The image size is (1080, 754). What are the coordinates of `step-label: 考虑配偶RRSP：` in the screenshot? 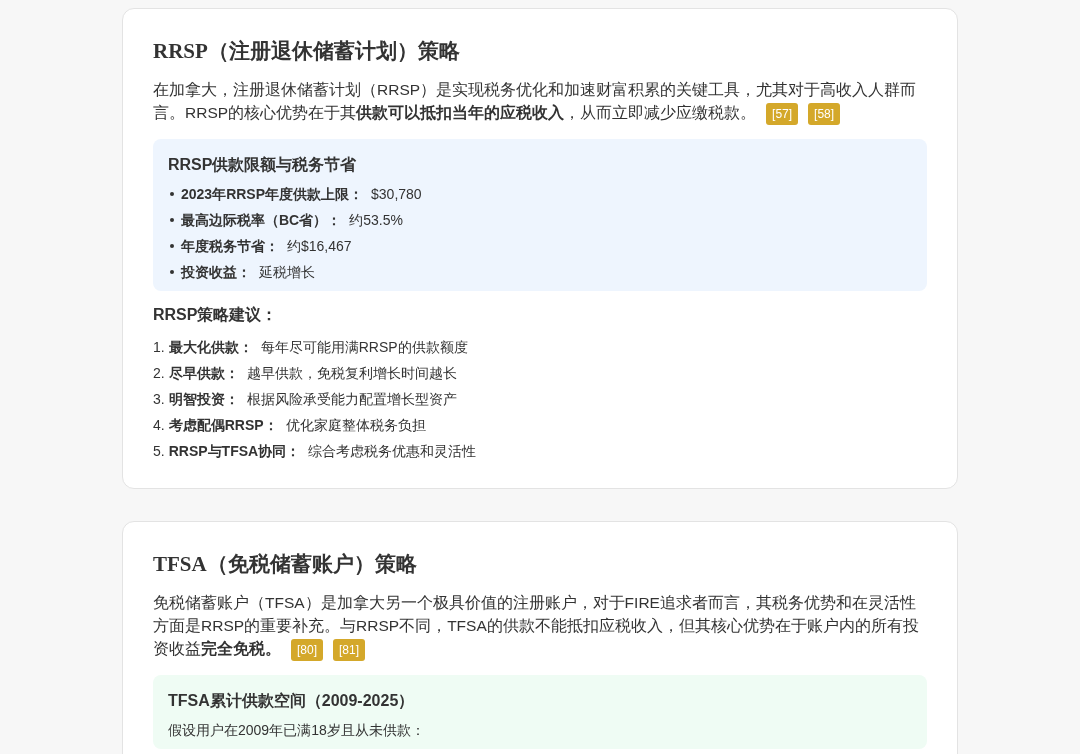 It's located at (223, 425).